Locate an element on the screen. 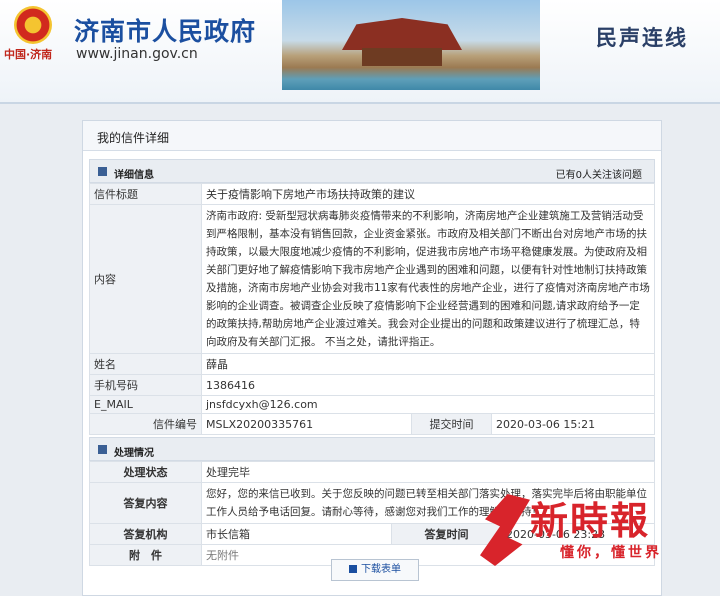  letter-no-value: MSLX20200335761 is located at coordinates (306, 424).